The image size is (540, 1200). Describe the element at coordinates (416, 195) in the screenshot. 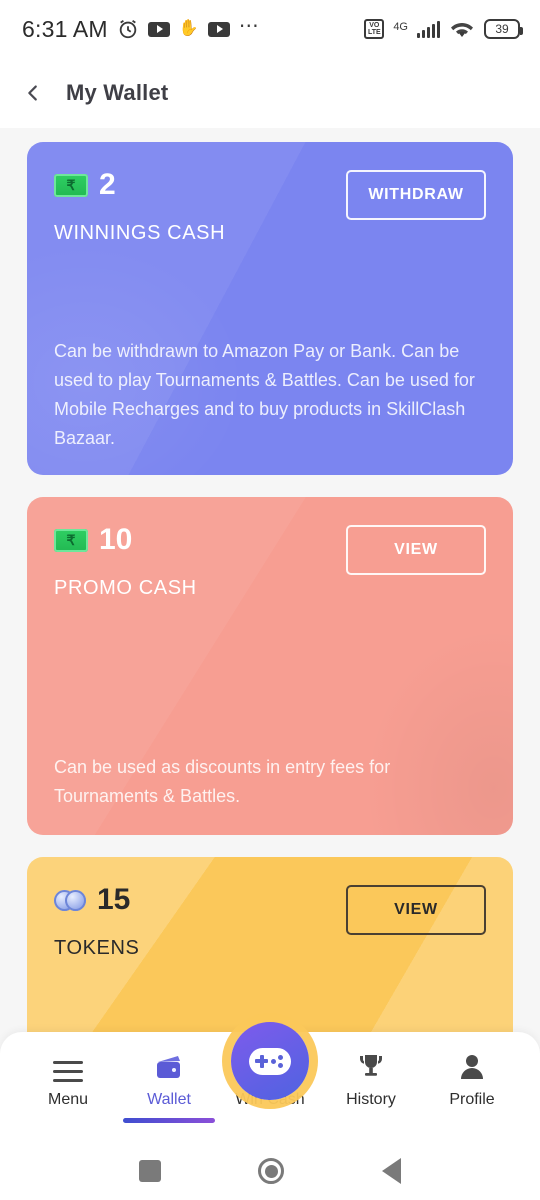

I see `withdraw-button: WITHDRAW` at that location.